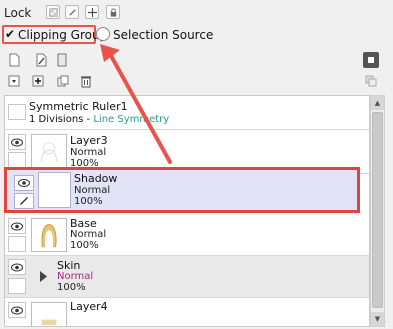  I want to click on clipping-group-label: Clipping Group, so click(62, 35).